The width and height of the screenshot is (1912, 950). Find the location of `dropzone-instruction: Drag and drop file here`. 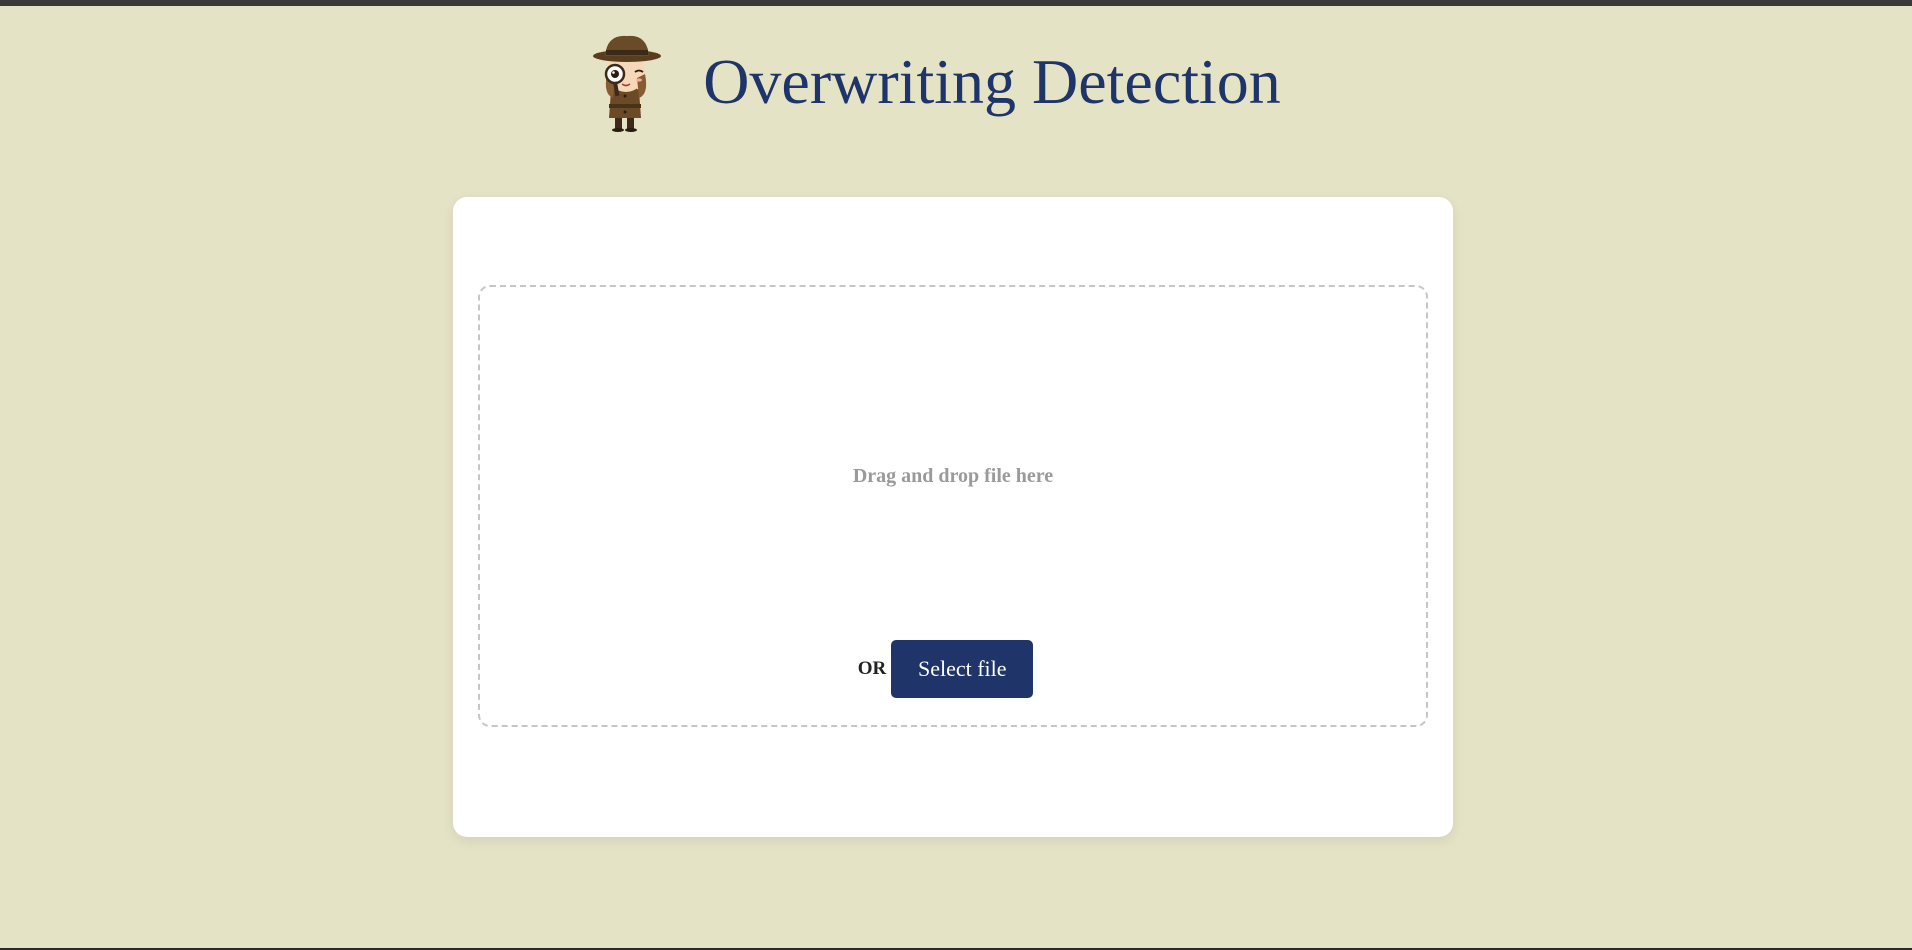

dropzone-instruction: Drag and drop file here is located at coordinates (953, 476).